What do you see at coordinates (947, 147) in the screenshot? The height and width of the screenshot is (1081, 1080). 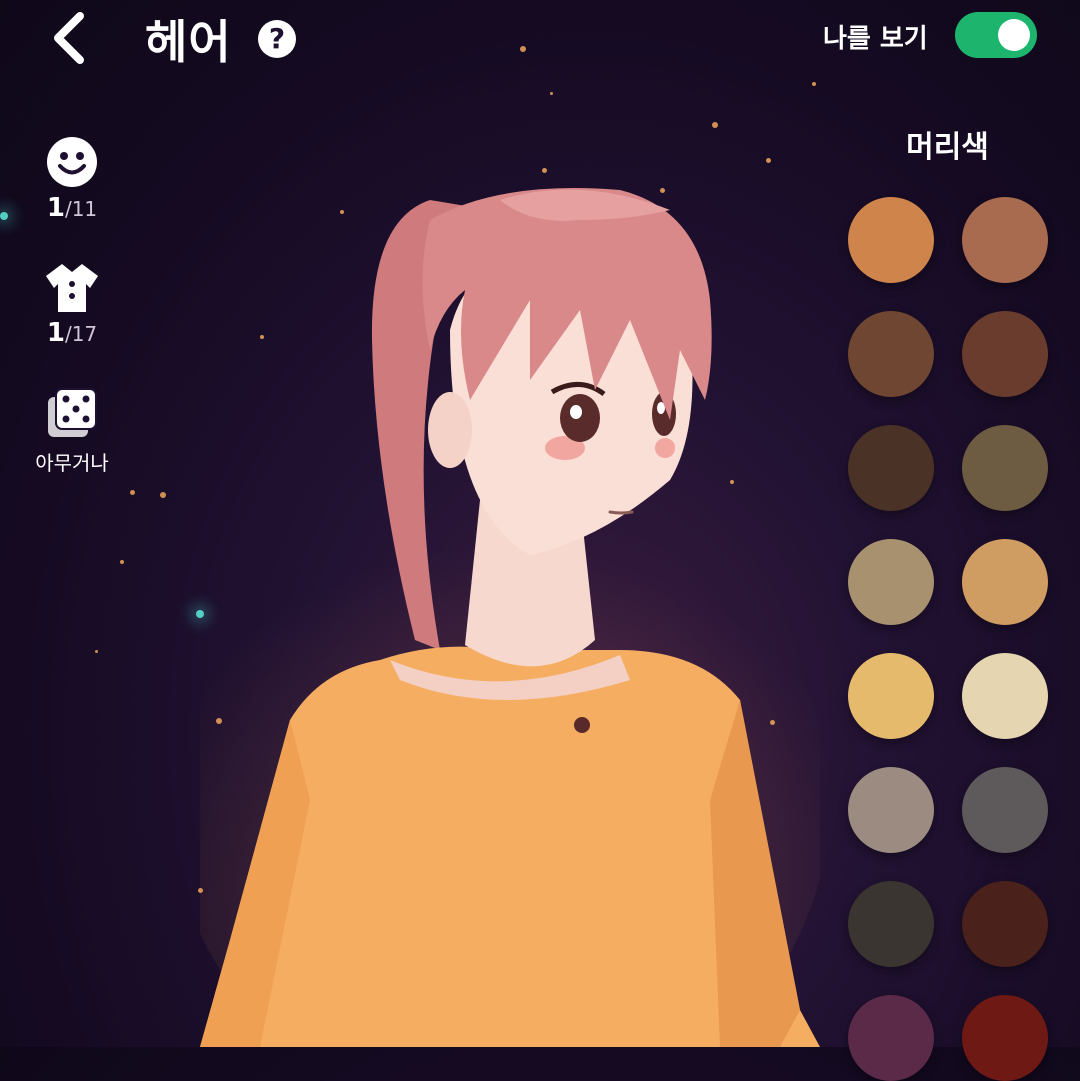 I see `hair-color-title: 머리색` at bounding box center [947, 147].